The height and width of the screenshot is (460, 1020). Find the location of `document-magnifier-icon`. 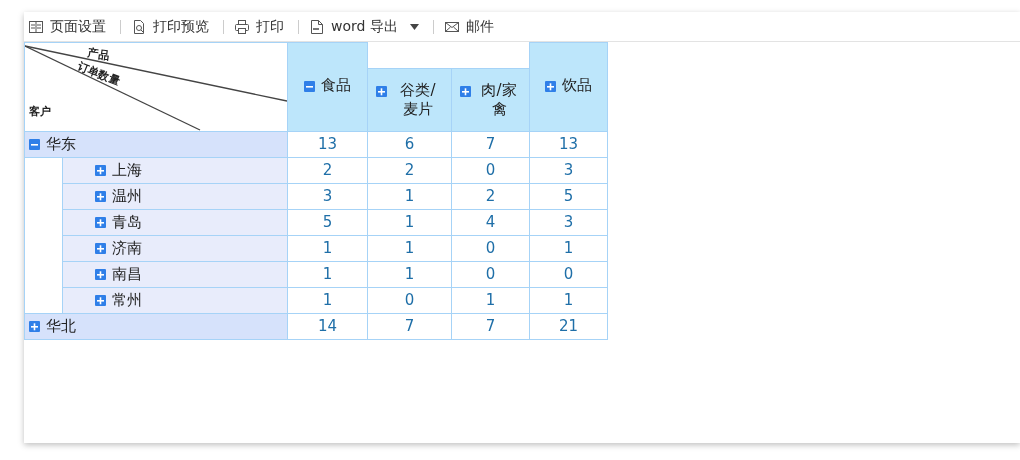

document-magnifier-icon is located at coordinates (139, 26).